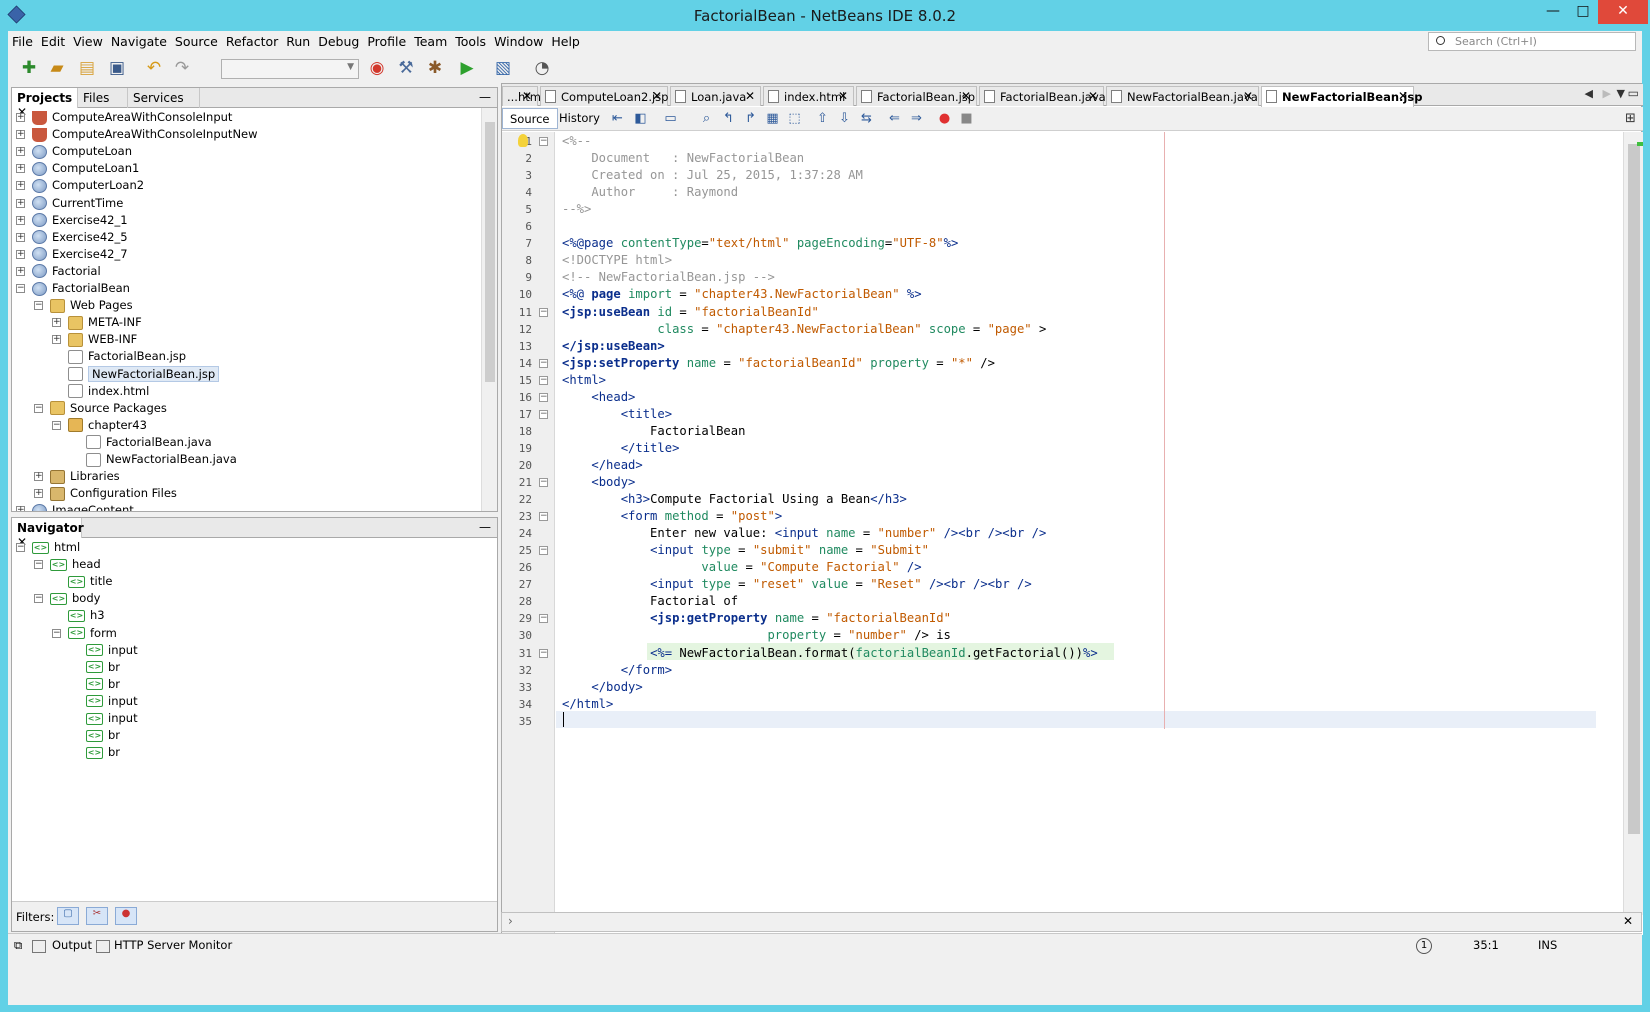 Image resolution: width=1650 pixels, height=1012 pixels. I want to click on profile-icon: ◔, so click(542, 68).